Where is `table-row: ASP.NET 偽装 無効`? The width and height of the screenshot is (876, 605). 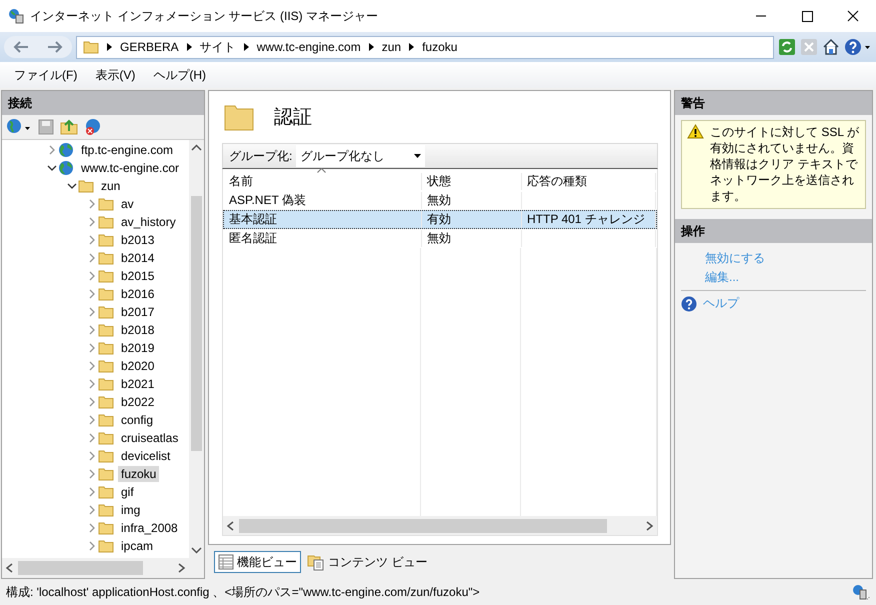 table-row: ASP.NET 偽装 無効 is located at coordinates (440, 200).